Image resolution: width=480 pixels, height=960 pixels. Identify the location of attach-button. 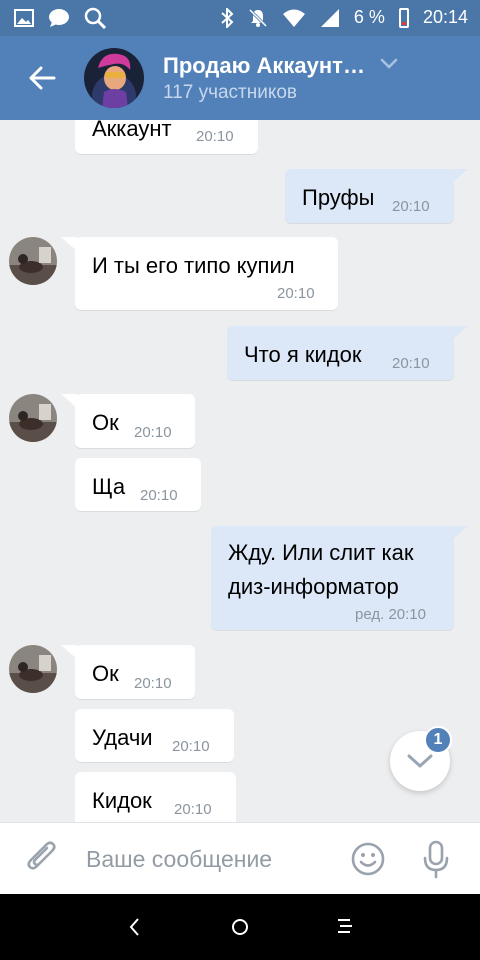
(42, 861).